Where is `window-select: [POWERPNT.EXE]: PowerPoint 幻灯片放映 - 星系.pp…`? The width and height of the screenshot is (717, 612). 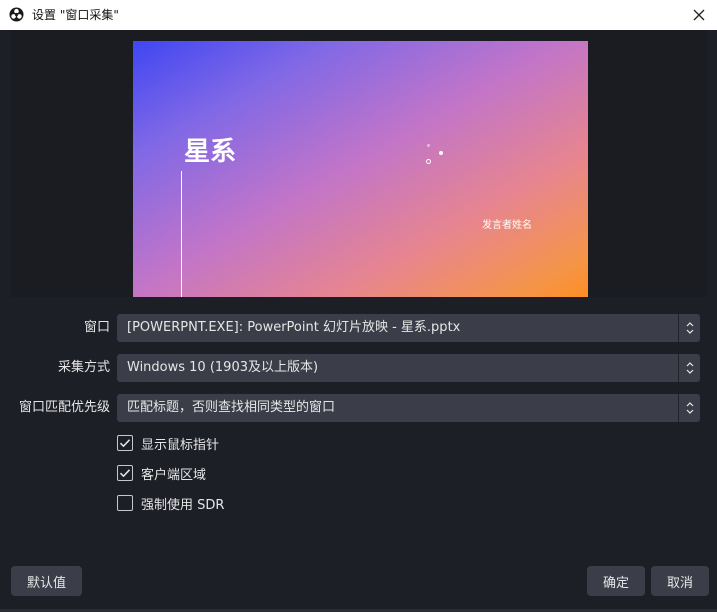
window-select: [POWERPNT.EXE]: PowerPoint 幻灯片放映 - 星系.pp… is located at coordinates (408, 328).